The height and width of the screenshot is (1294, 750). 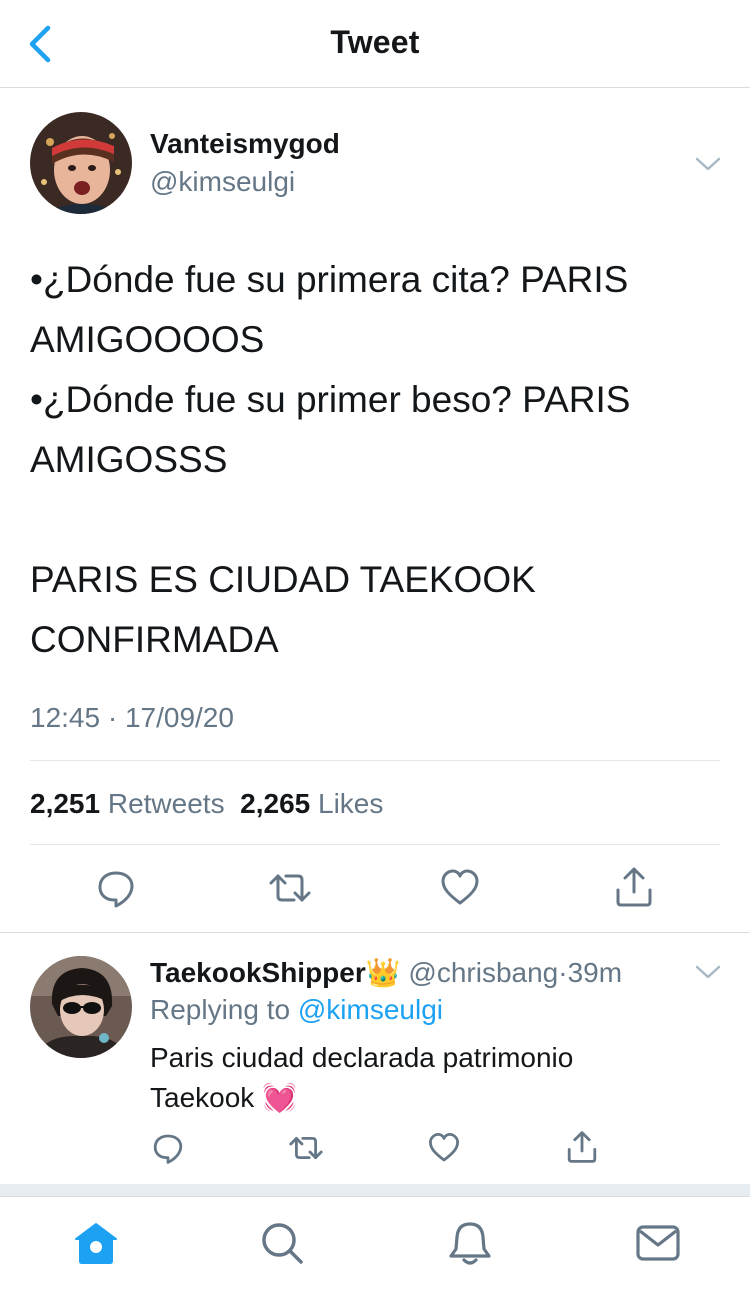 I want to click on search-icon, so click(x=282, y=1243).